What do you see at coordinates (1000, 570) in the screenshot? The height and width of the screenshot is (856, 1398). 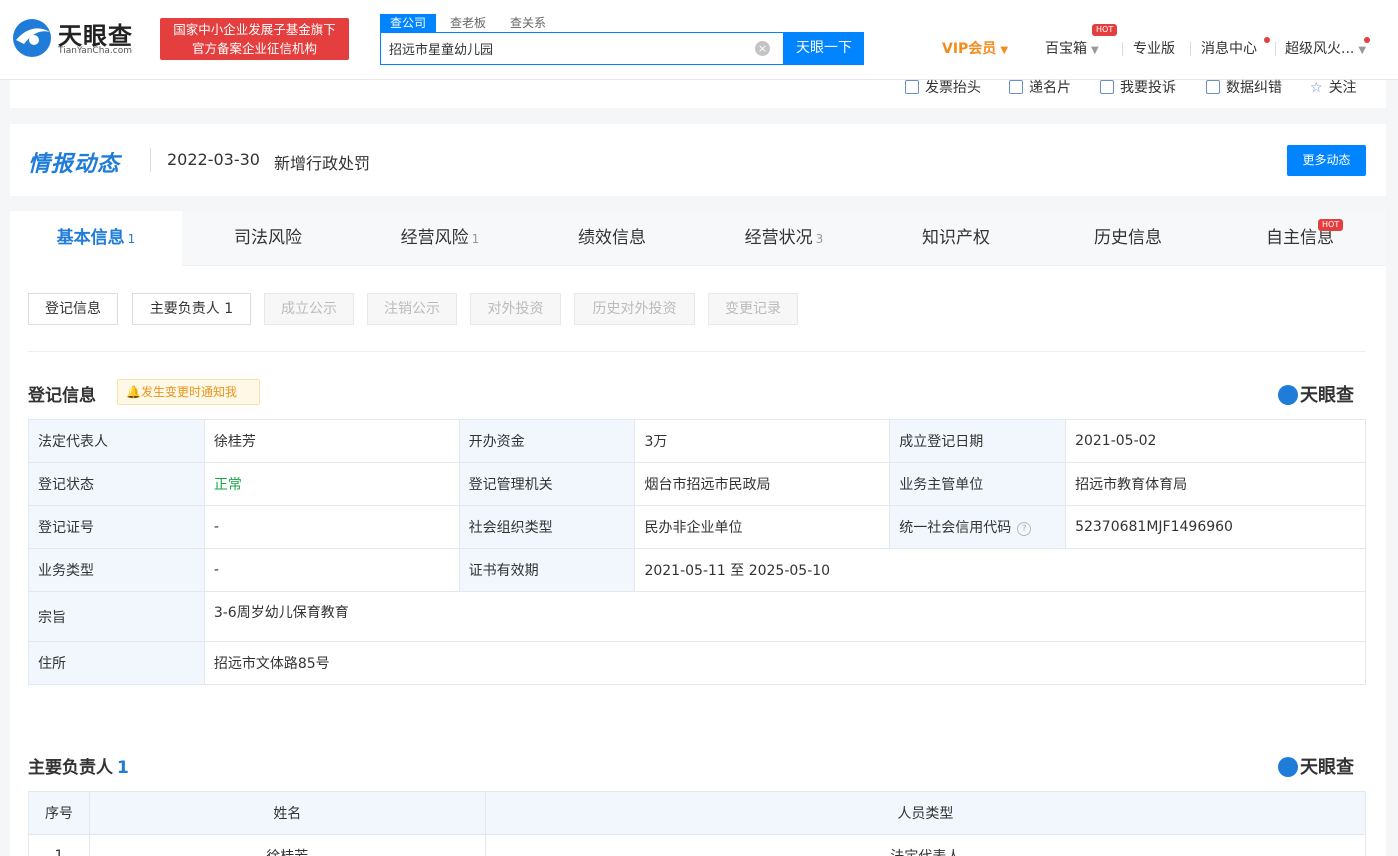 I see `validity-value: 2021-05-11 至 2025-05-10` at bounding box center [1000, 570].